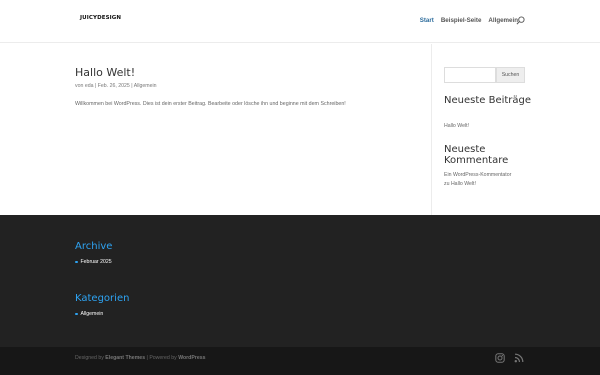  I want to click on recent-comment-author: Ein WordPress-Kommentator, so click(477, 175).